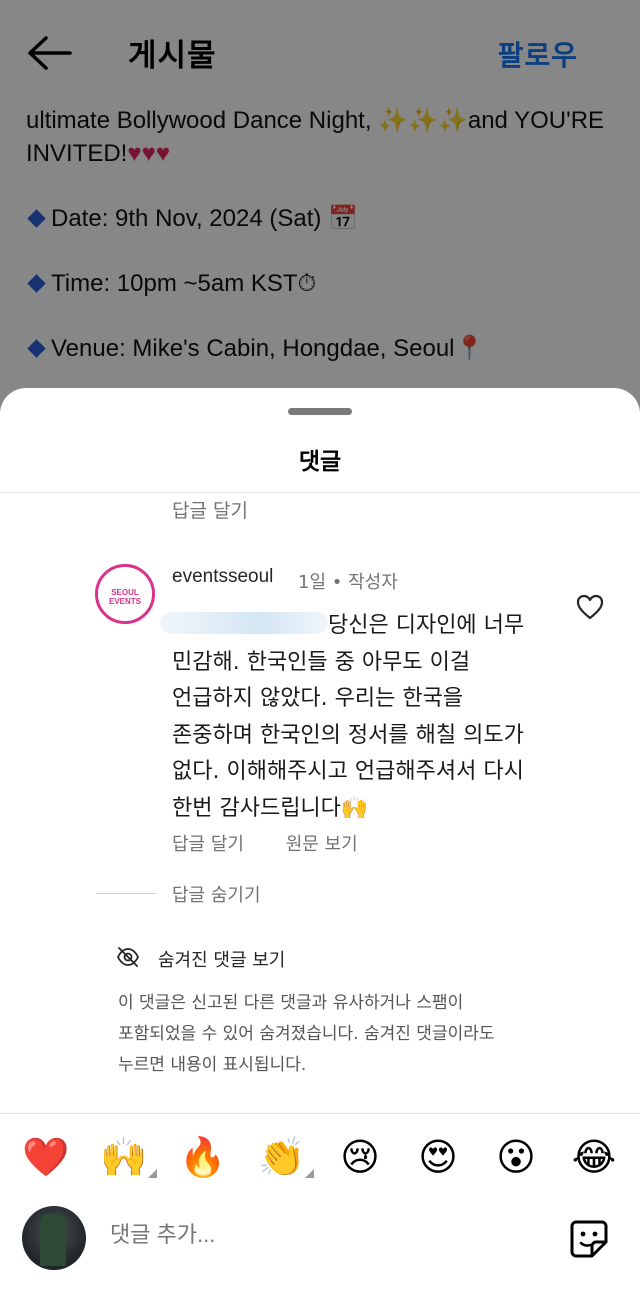 The image size is (640, 1290). I want to click on avatar-figure, so click(53, 1240).